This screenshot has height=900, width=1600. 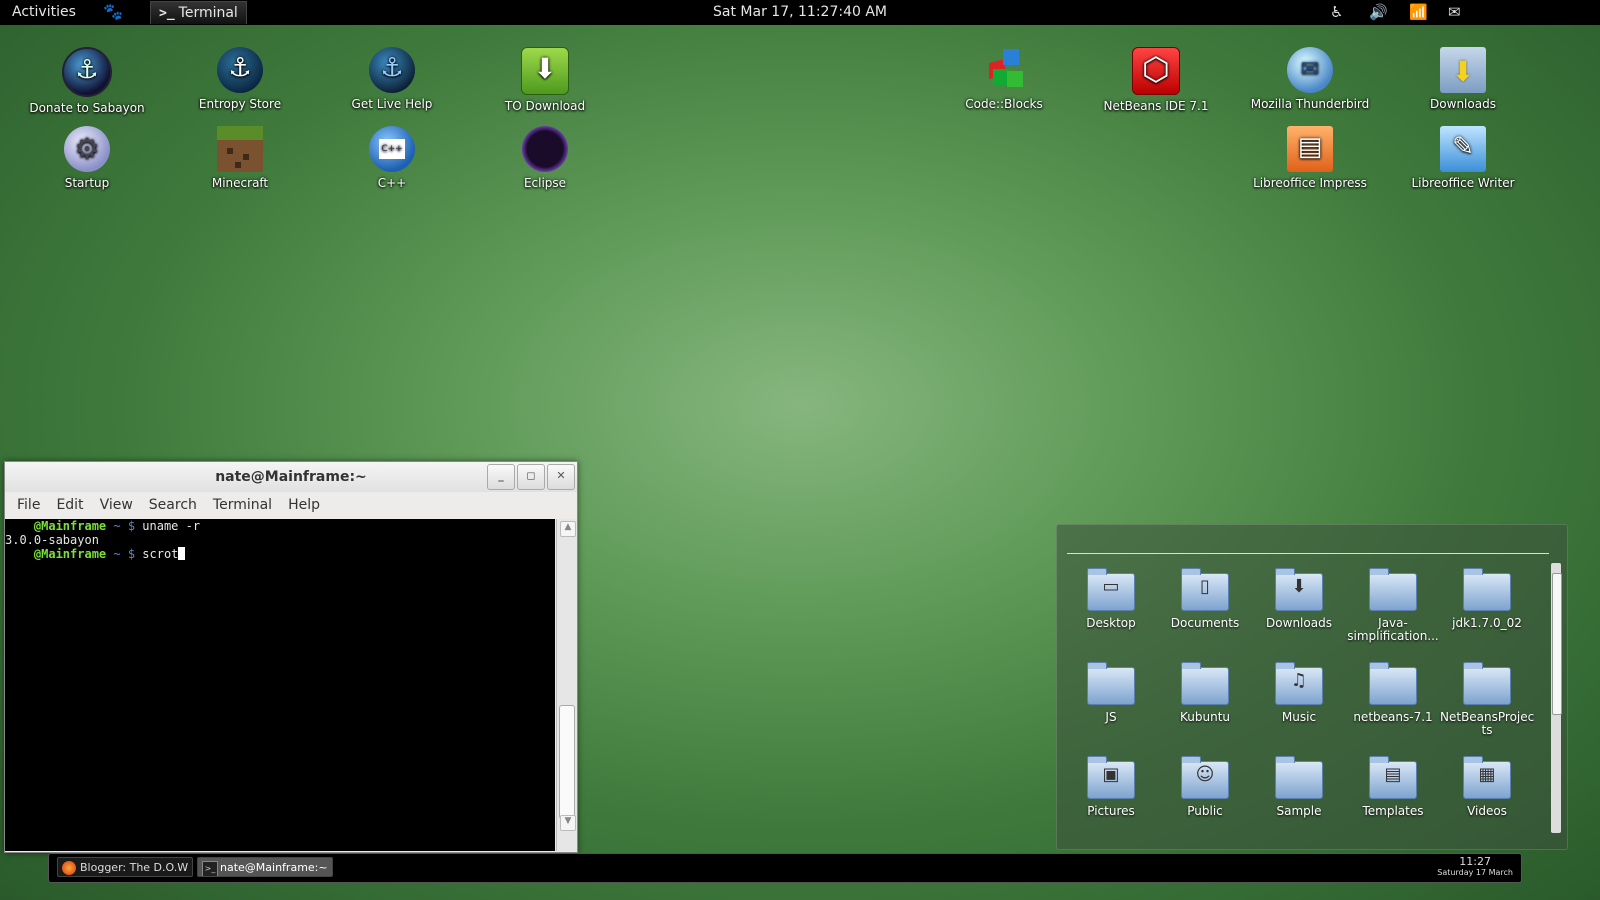 I want to click on folder-item: ▦ Videos, so click(x=1487, y=787).